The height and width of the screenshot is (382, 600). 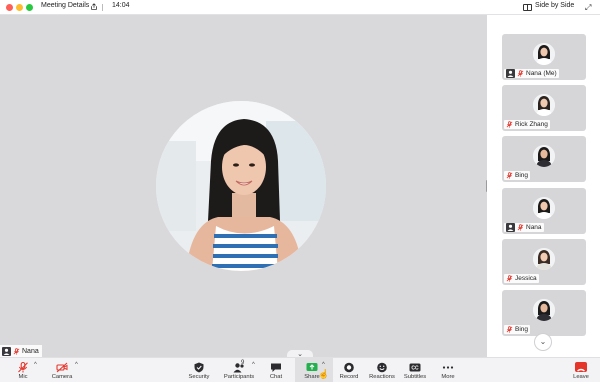 I want to click on participants-options-caret: ^, so click(x=253, y=365).